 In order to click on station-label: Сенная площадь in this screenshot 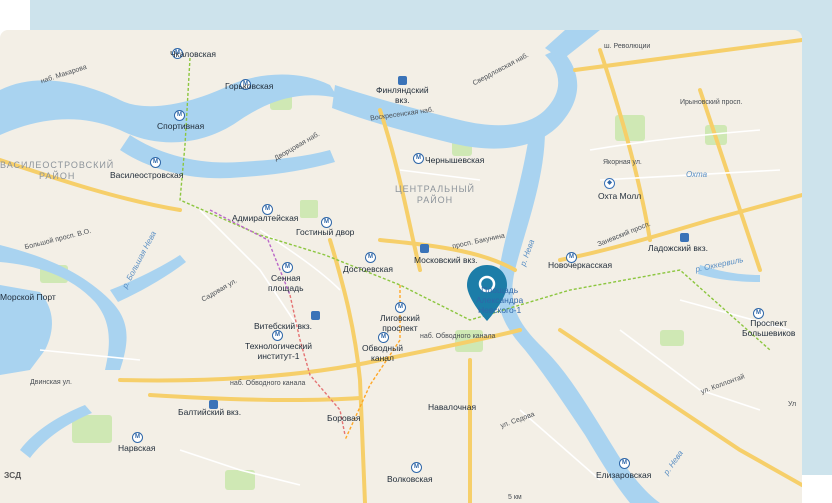, I will do `click(286, 283)`.